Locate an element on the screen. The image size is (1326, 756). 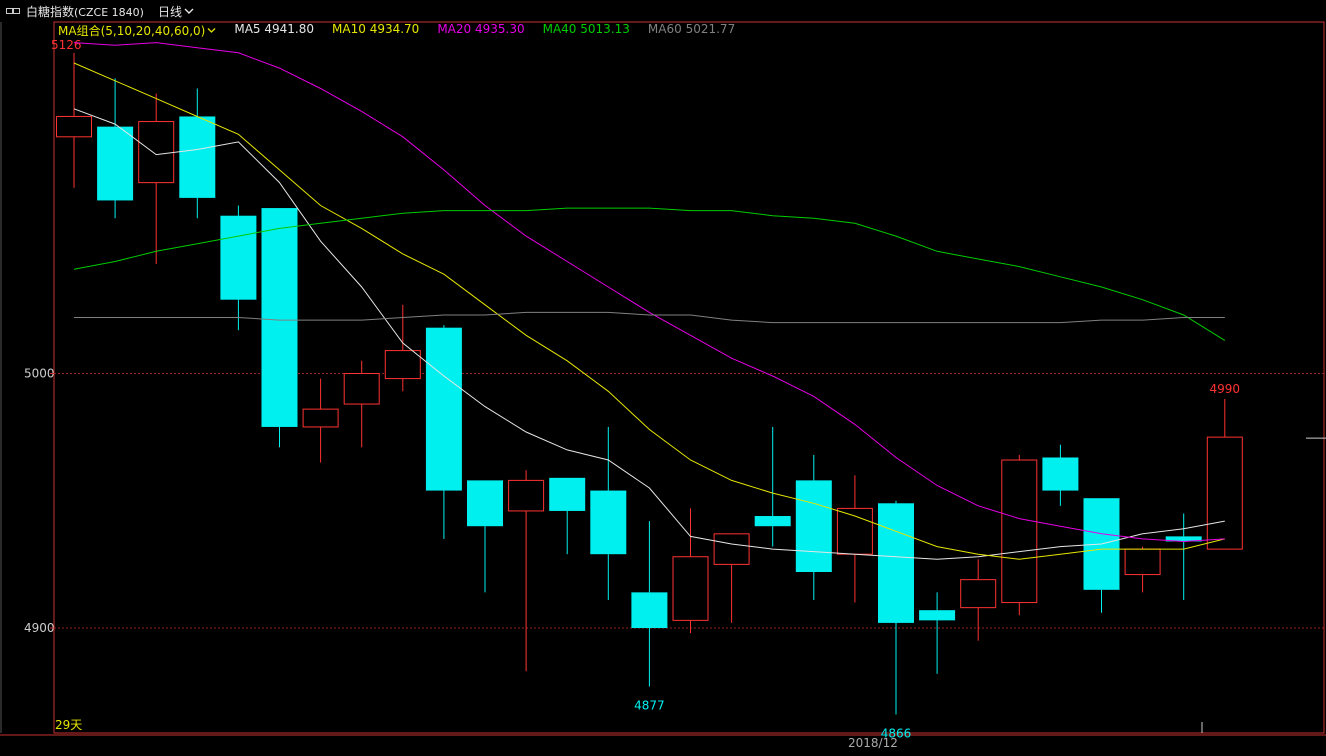
legend-ma20-value: 4935.30 is located at coordinates (499, 29).